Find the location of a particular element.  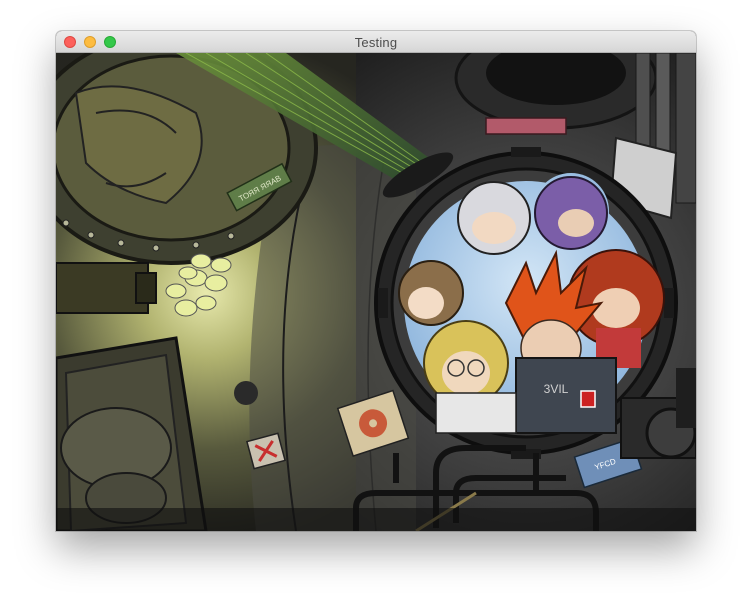

window-title: Testing is located at coordinates (376, 42).